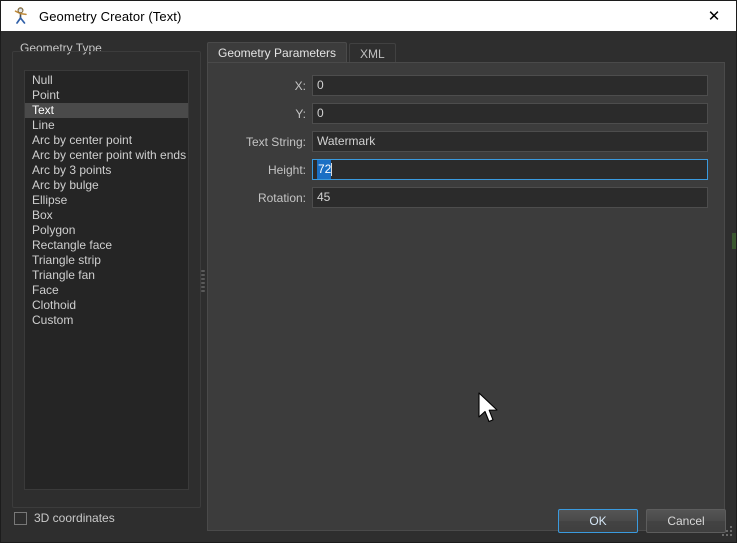 The height and width of the screenshot is (543, 737). I want to click on close-icon: ✕, so click(714, 15).